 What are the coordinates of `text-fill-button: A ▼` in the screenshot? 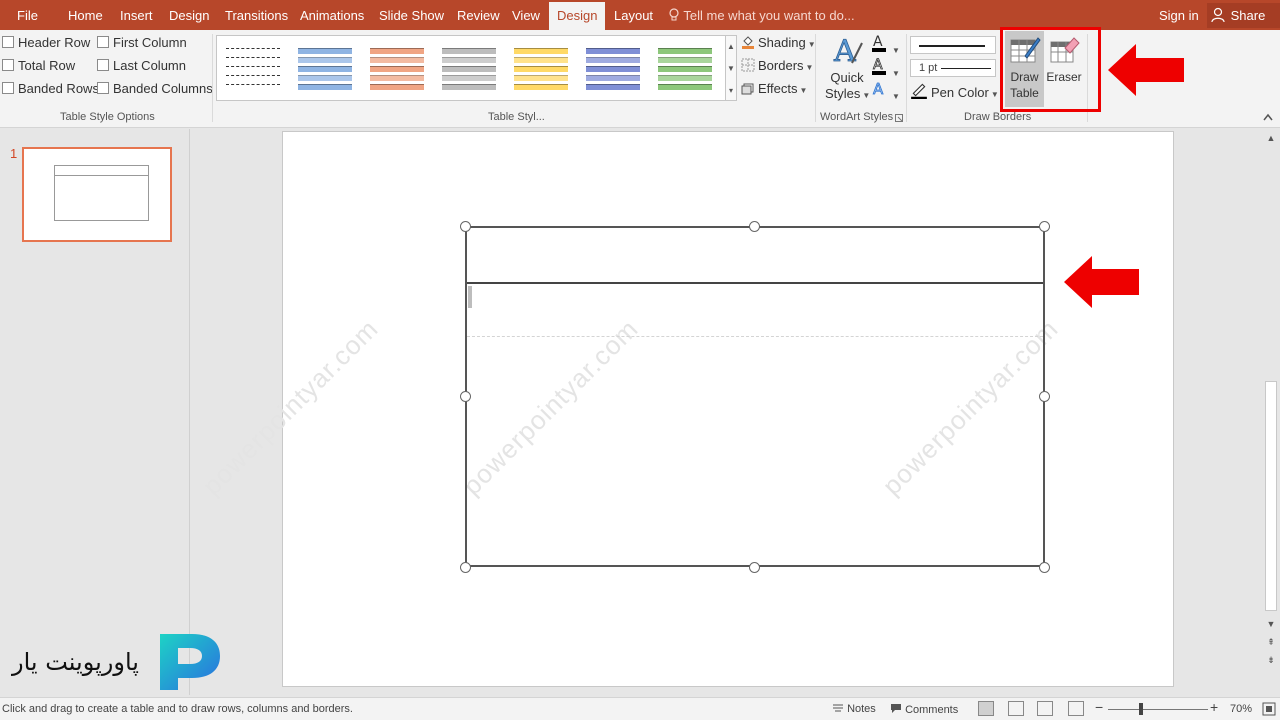 It's located at (885, 44).